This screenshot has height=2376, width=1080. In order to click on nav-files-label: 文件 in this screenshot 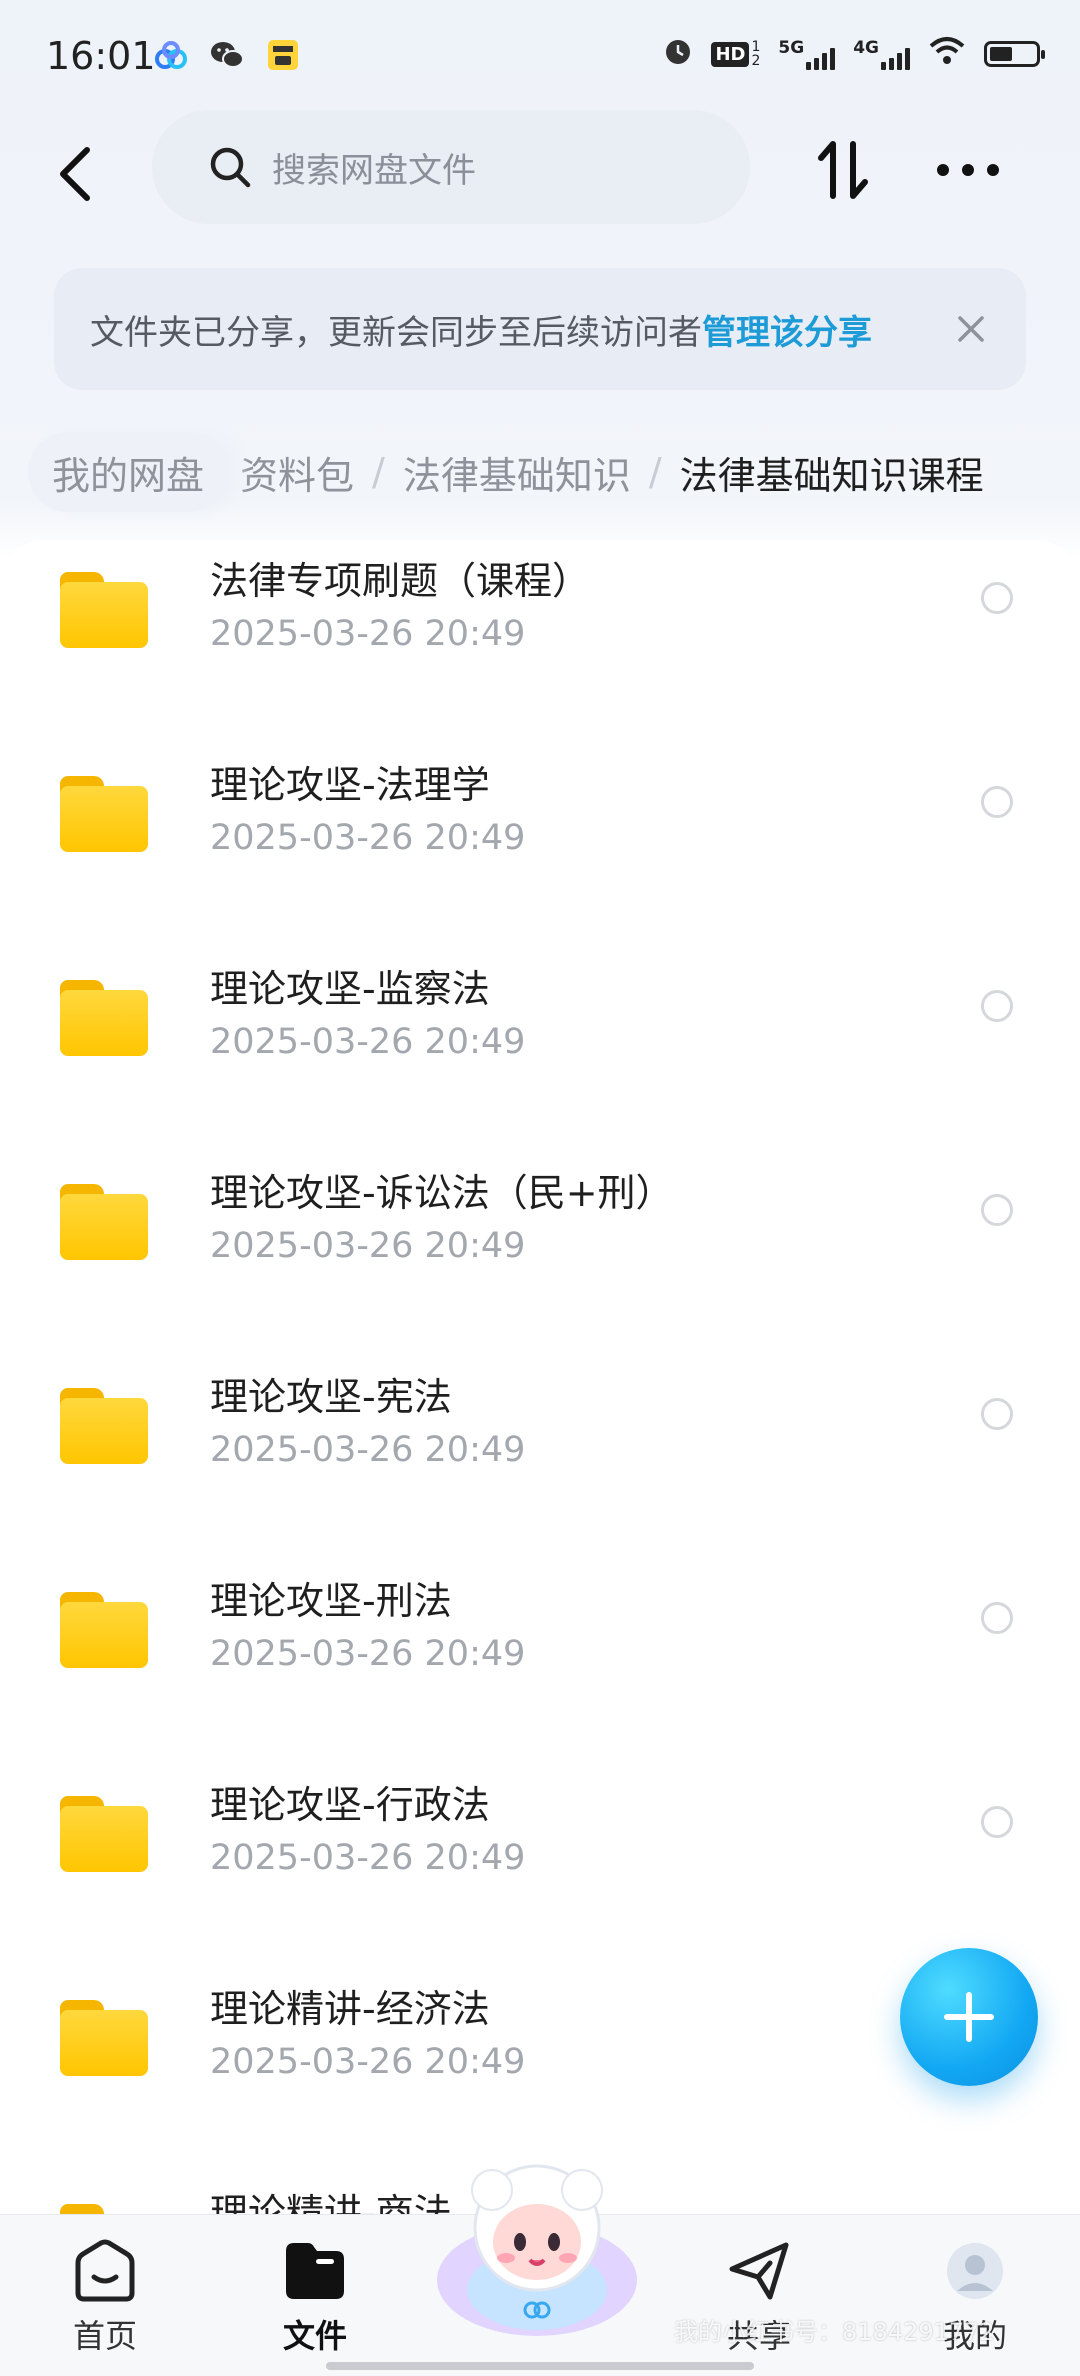, I will do `click(314, 2336)`.